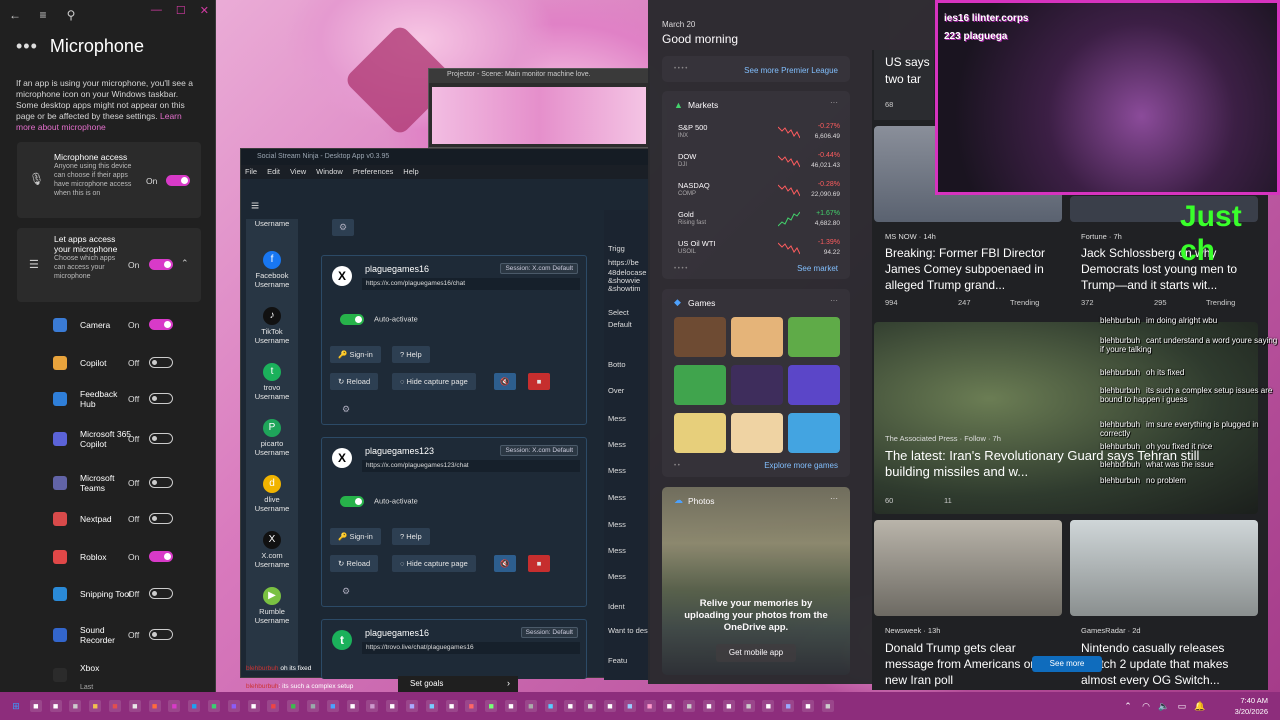 The height and width of the screenshot is (720, 1280). I want to click on market-row: DOW DJI -0.44% 46,021.43, so click(759, 164).